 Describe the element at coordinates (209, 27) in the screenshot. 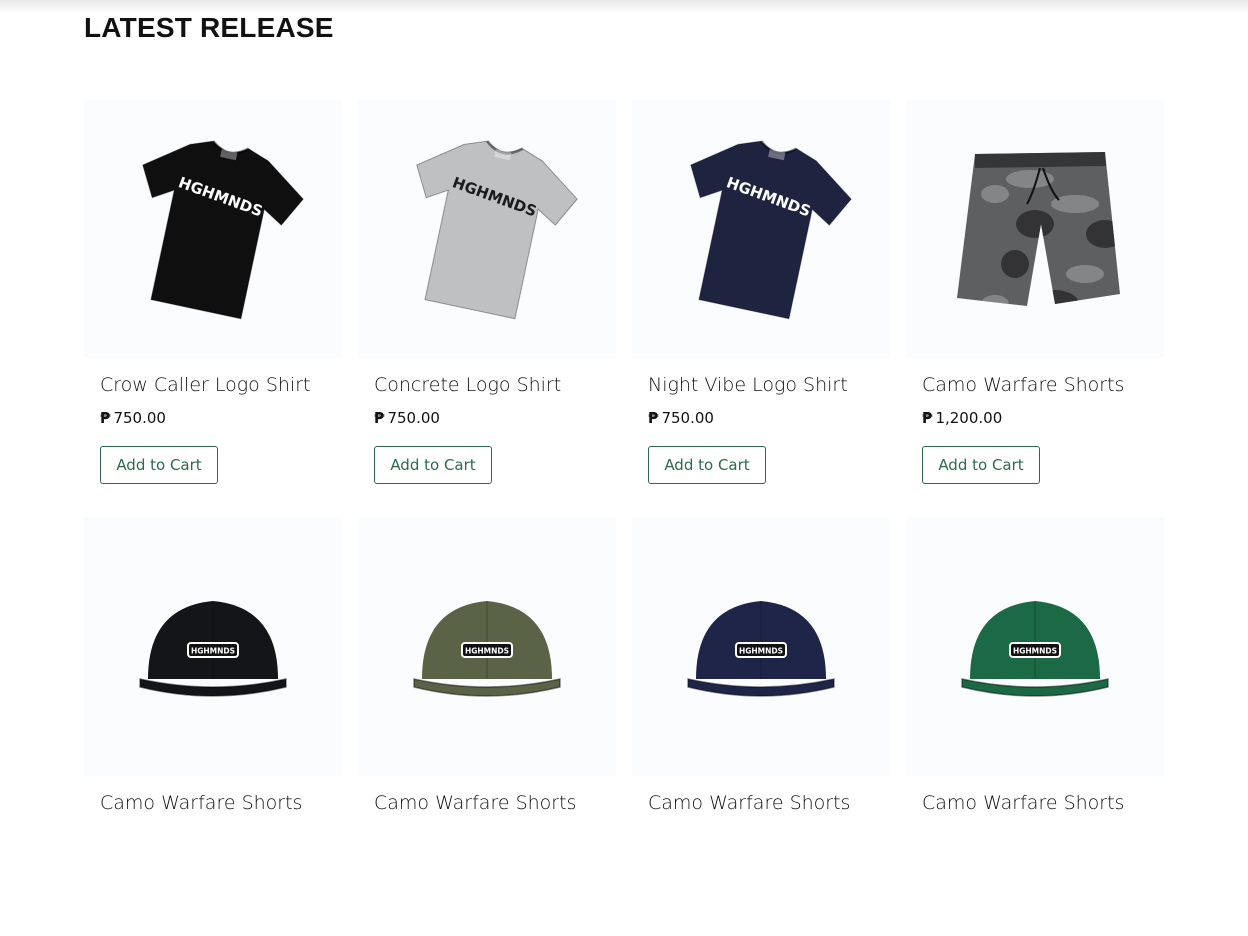

I see `section-title: LATEST RELEASE` at that location.